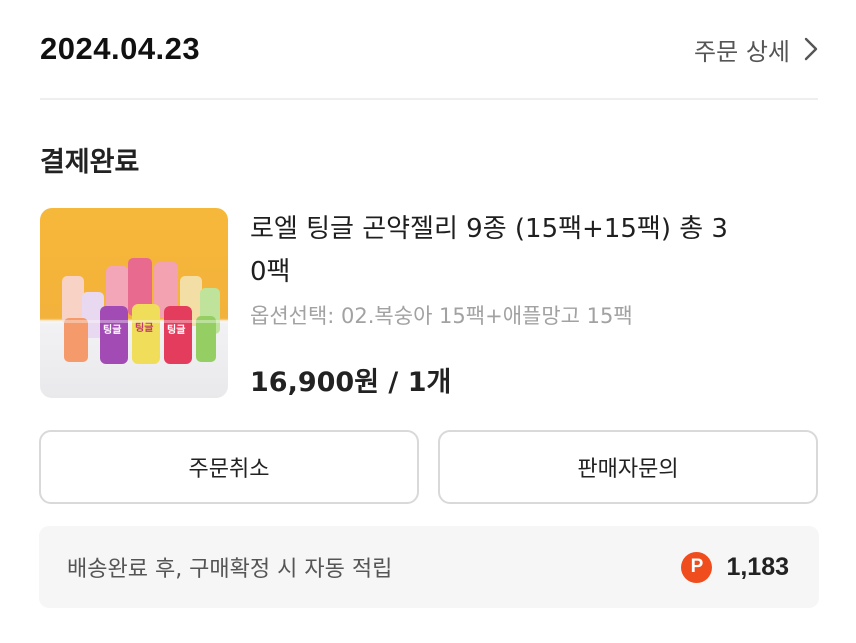  Describe the element at coordinates (441, 316) in the screenshot. I see `product-option: 옵션선택: 02.복숭아 15팩+애플망고 15팩` at that location.